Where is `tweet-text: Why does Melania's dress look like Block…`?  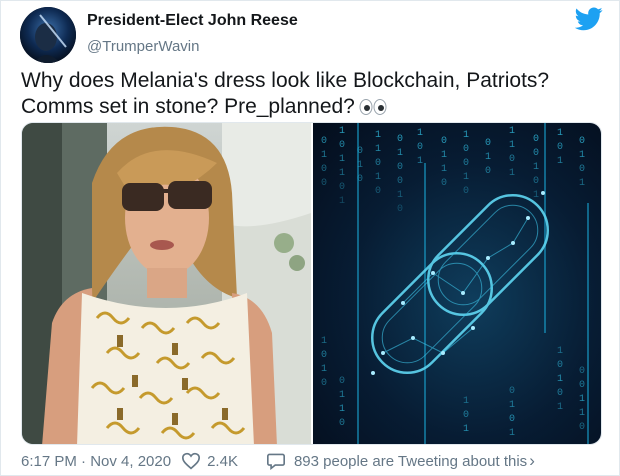 tweet-text: Why does Melania's dress look like Block… is located at coordinates (313, 94).